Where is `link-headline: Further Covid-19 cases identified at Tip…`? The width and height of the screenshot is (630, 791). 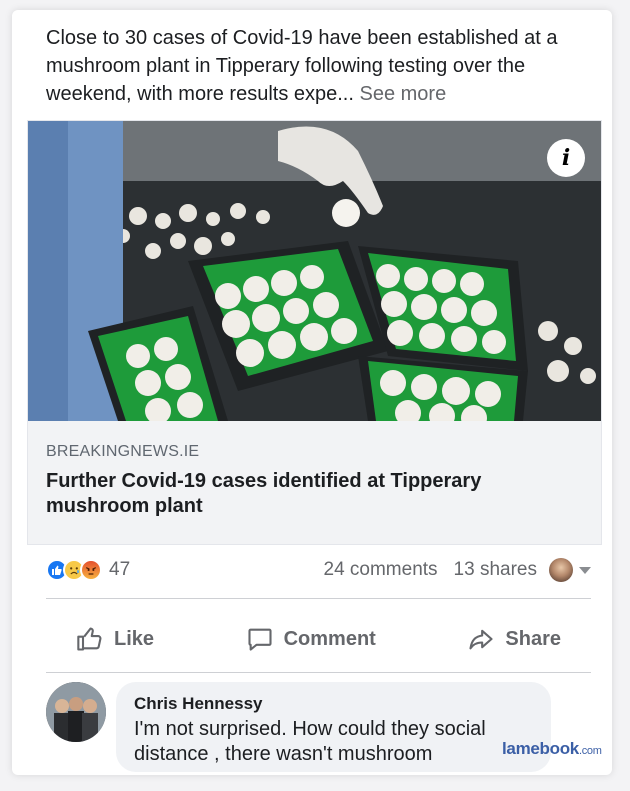
link-headline: Further Covid-19 cases identified at Tip… is located at coordinates (315, 494).